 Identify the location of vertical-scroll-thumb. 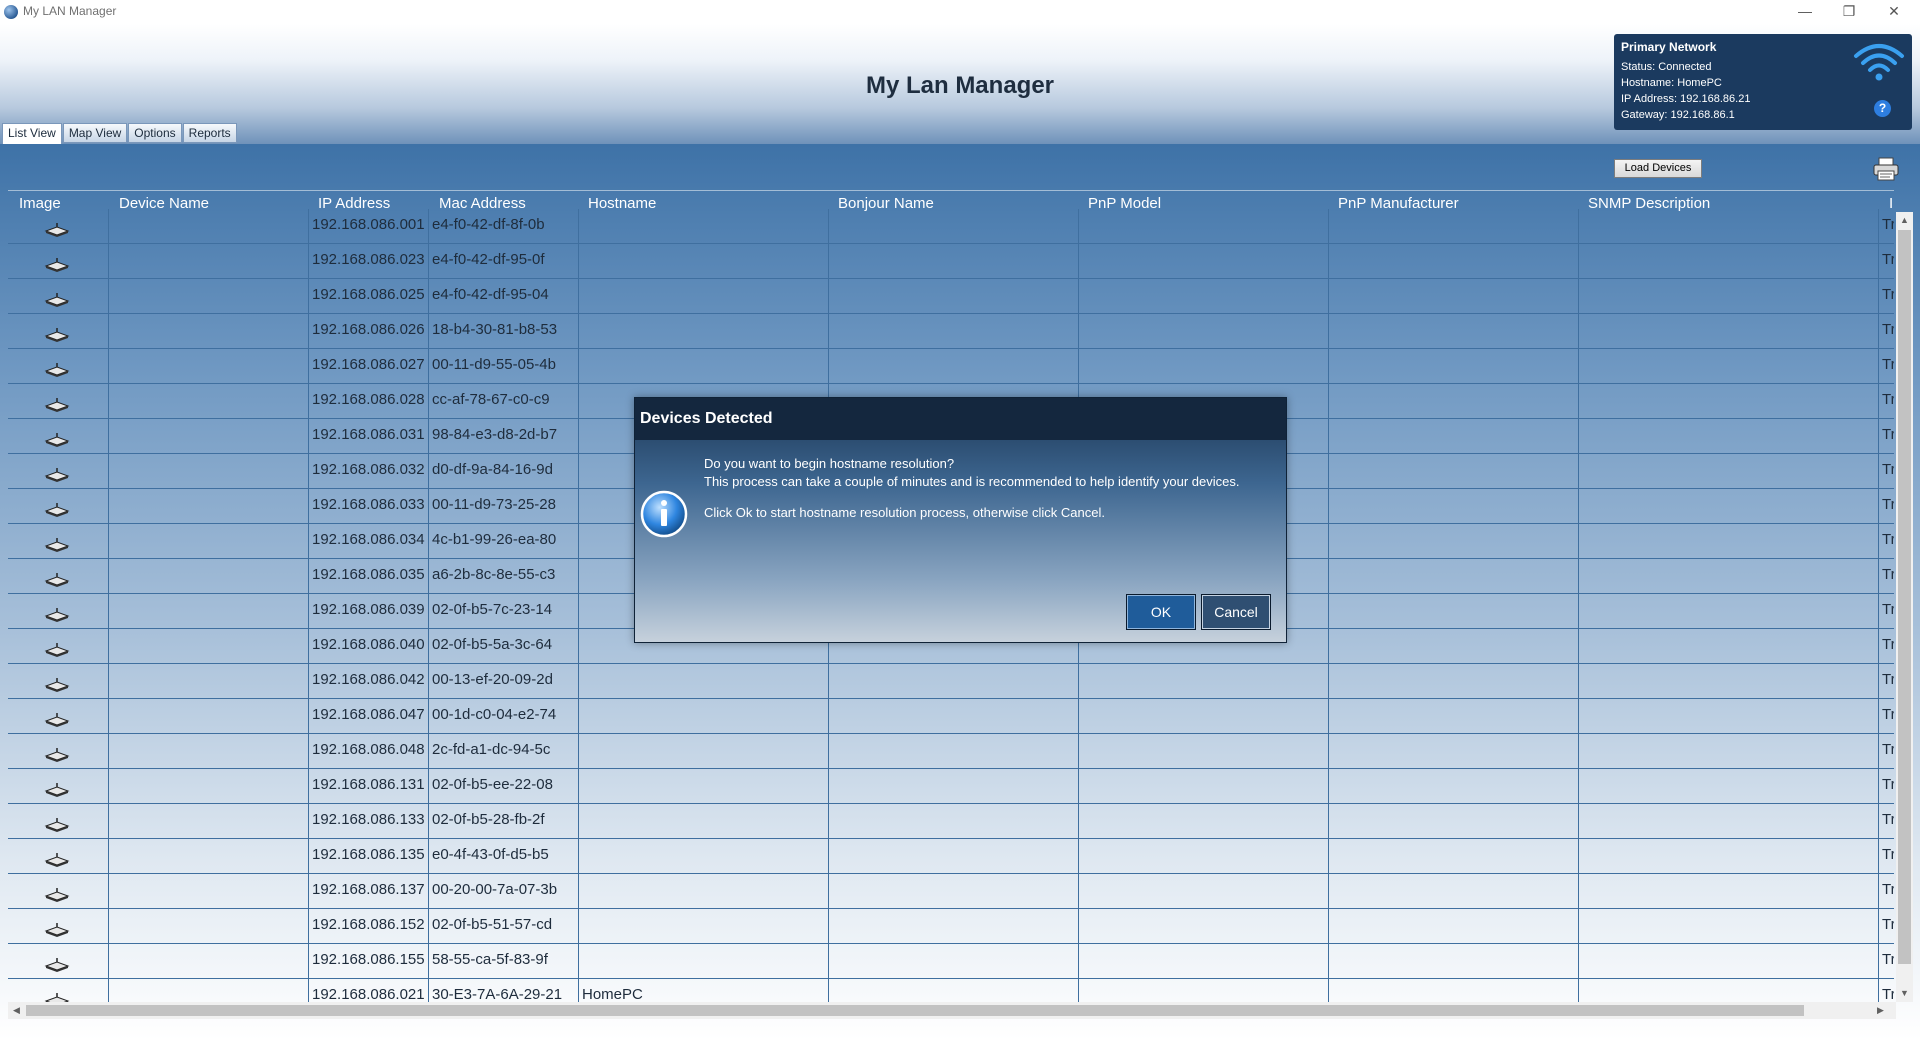
(1904, 597).